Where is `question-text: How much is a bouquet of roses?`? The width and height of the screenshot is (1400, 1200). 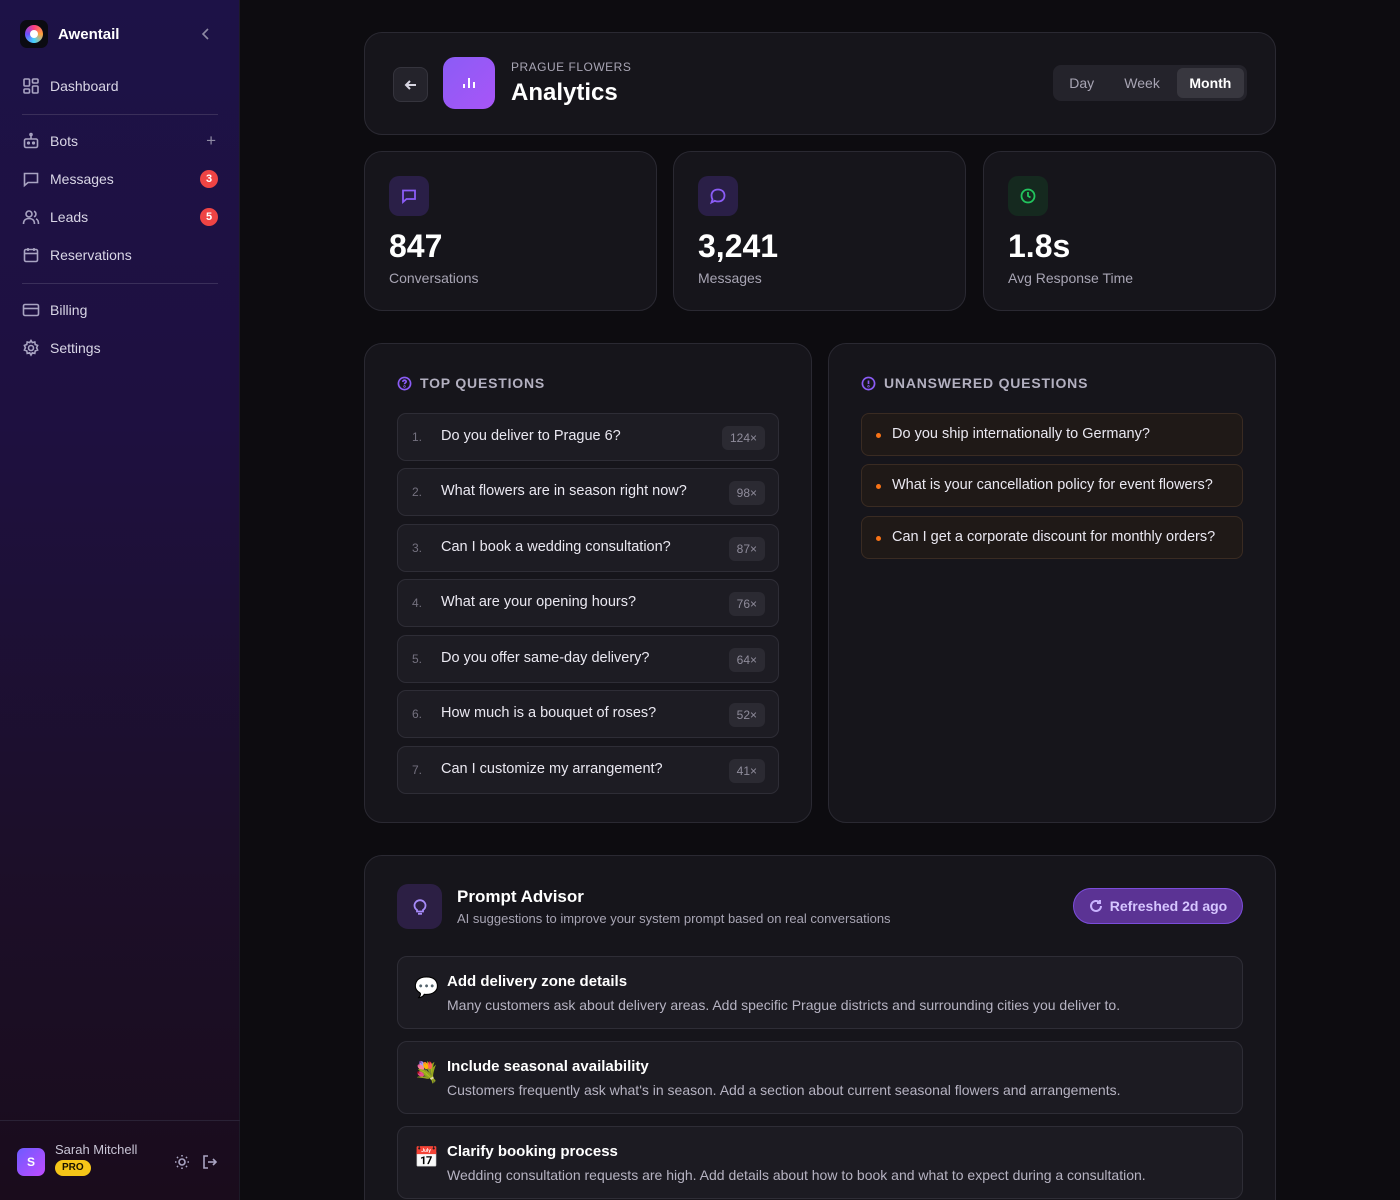
question-text: How much is a bouquet of roses? is located at coordinates (549, 713).